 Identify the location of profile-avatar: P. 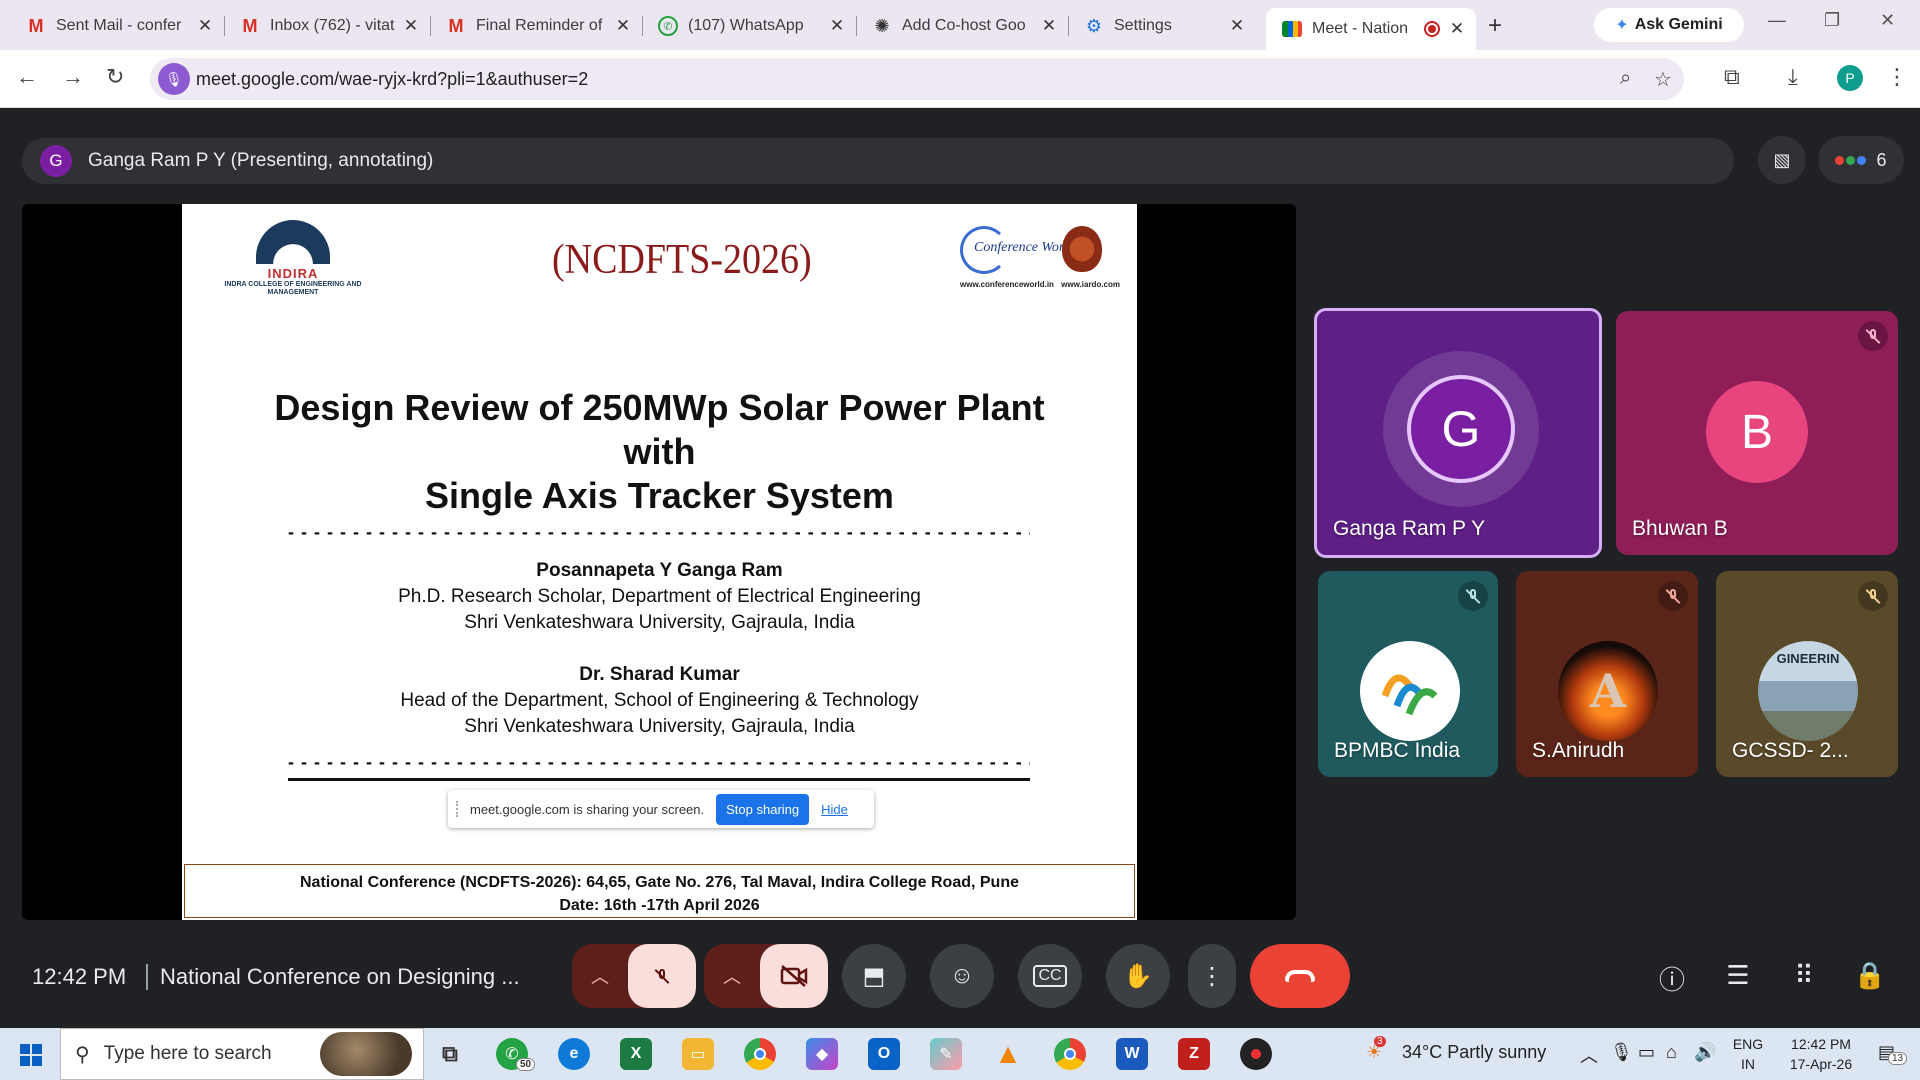
(1850, 78).